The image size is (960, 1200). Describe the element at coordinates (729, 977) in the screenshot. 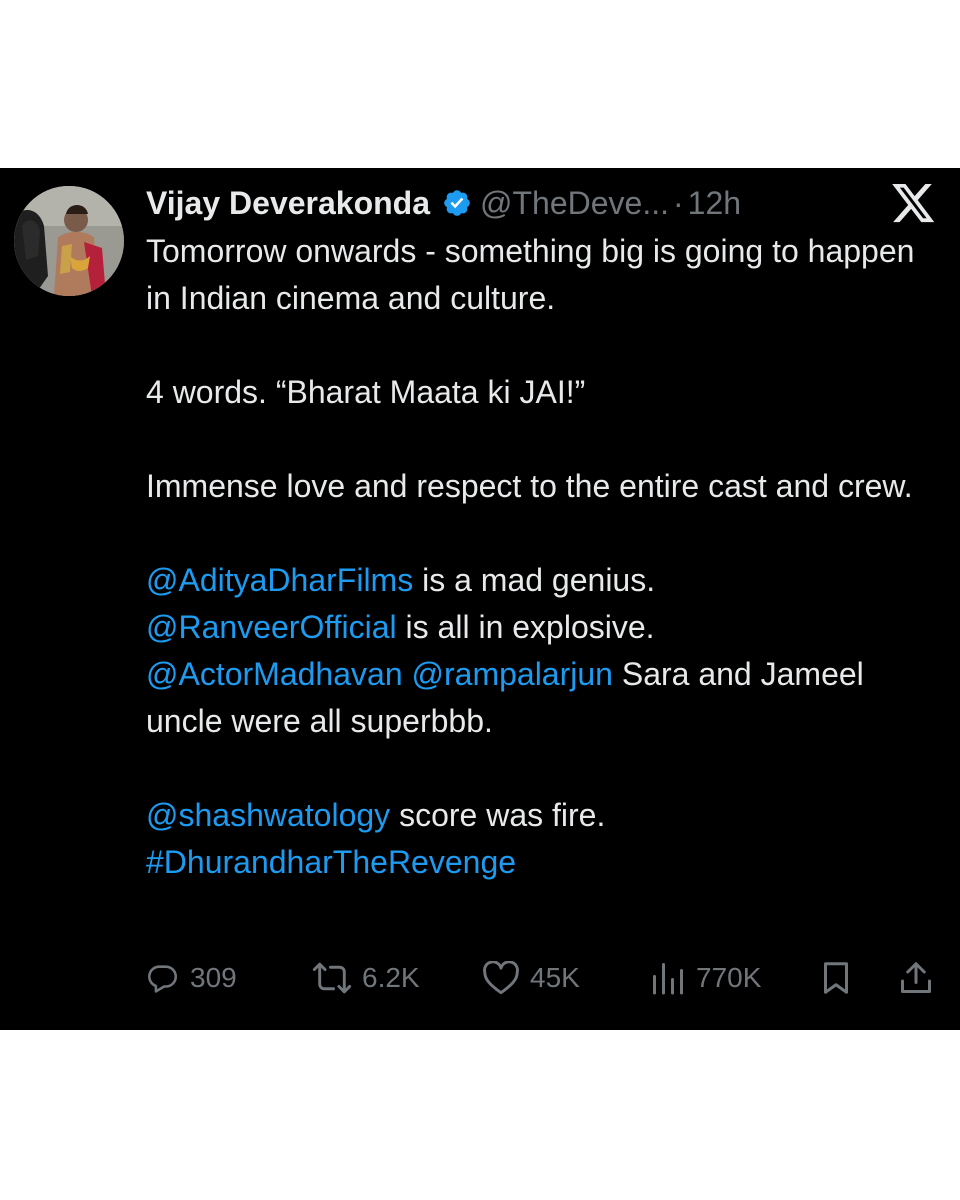

I see `views-count: 770K` at that location.